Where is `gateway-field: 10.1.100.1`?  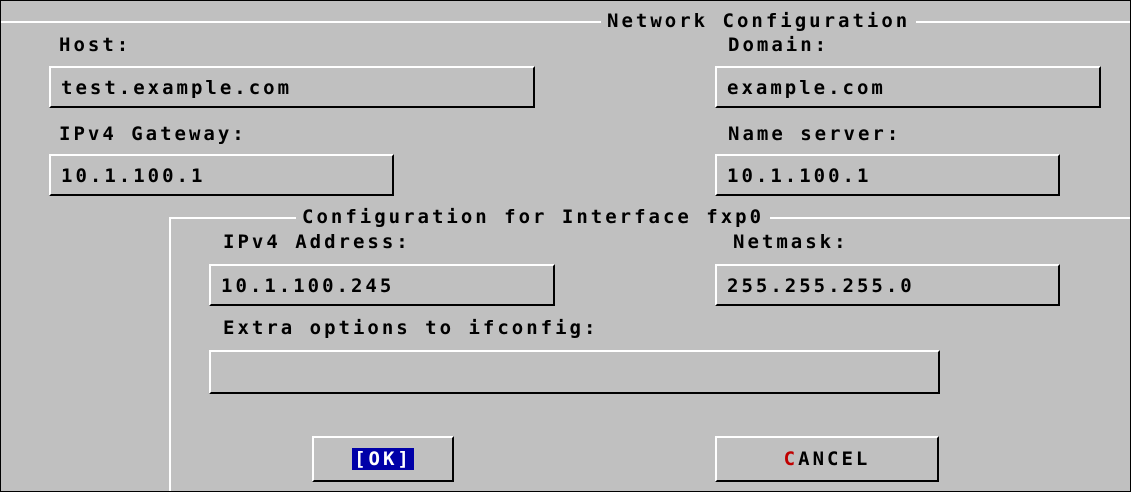
gateway-field: 10.1.100.1 is located at coordinates (221, 175).